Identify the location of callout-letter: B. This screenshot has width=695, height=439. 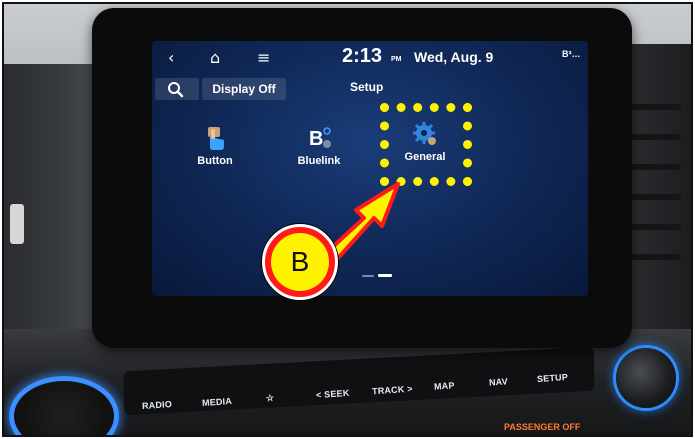
(300, 262).